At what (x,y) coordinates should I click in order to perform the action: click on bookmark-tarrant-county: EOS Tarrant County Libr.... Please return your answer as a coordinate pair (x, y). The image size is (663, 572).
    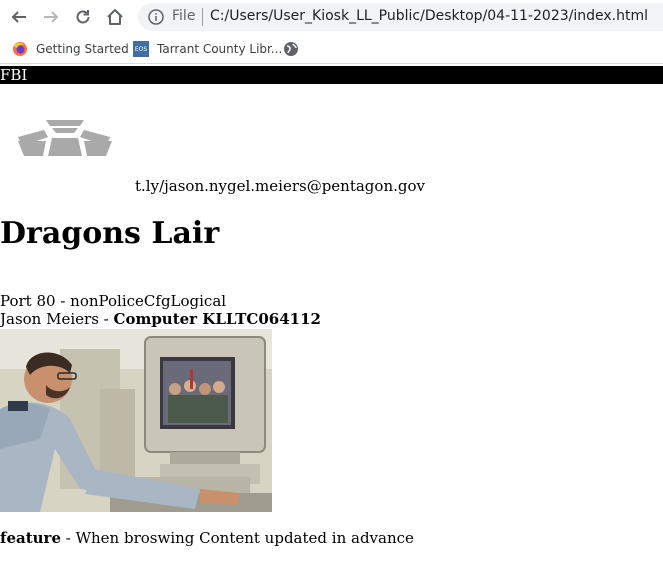
    Looking at the image, I should click on (207, 49).